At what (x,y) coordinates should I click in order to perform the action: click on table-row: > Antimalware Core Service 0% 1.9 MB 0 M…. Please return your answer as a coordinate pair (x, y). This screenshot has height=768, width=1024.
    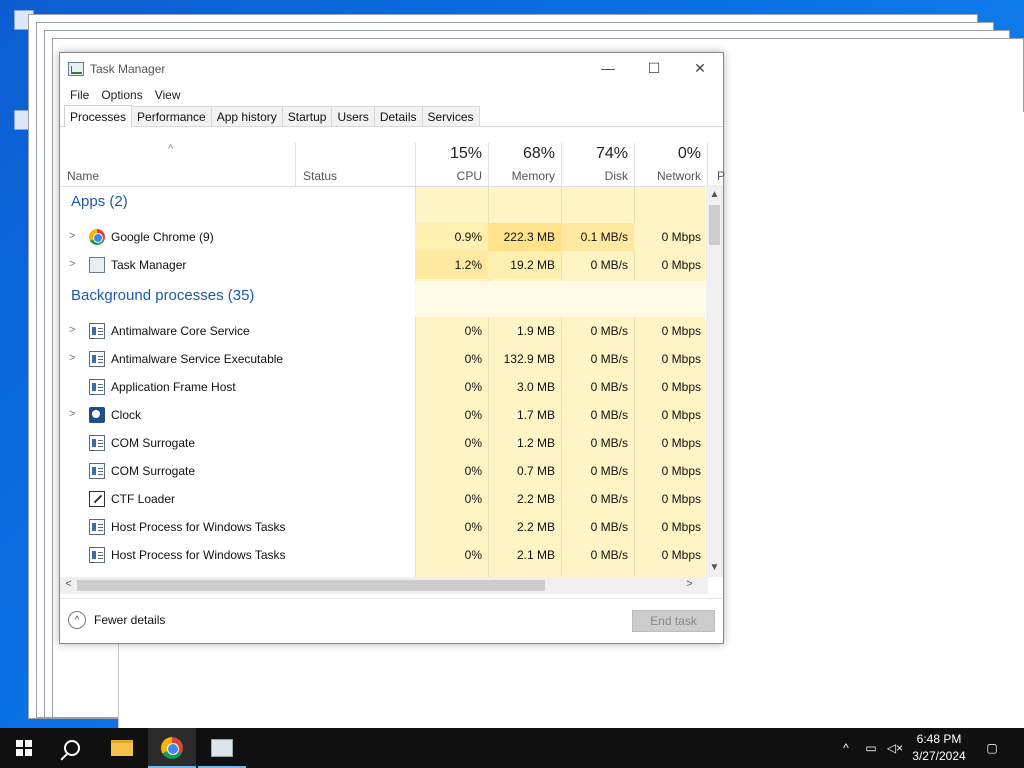
    Looking at the image, I should click on (382, 331).